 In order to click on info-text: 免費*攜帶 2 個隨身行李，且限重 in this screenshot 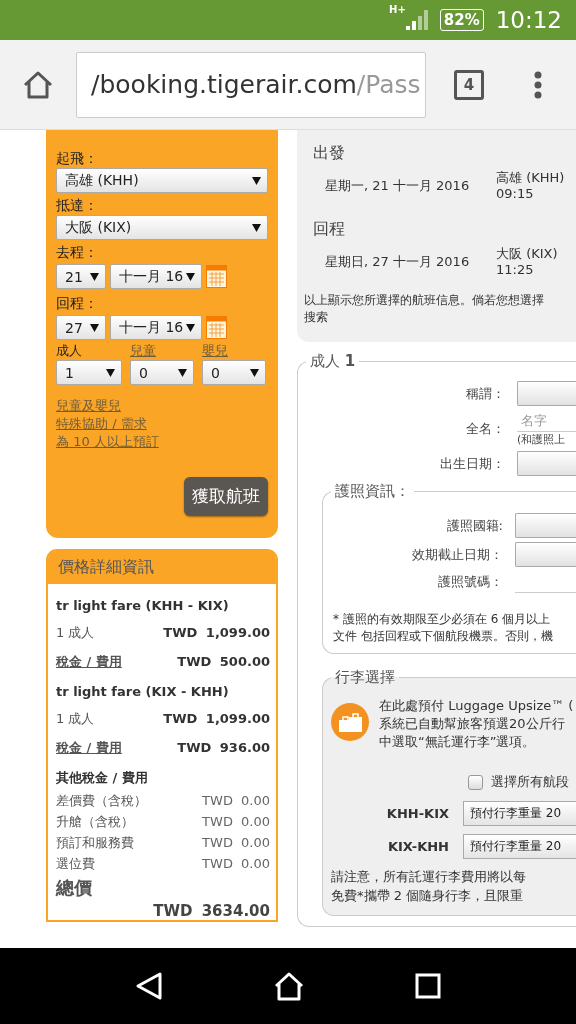, I will do `click(428, 896)`.